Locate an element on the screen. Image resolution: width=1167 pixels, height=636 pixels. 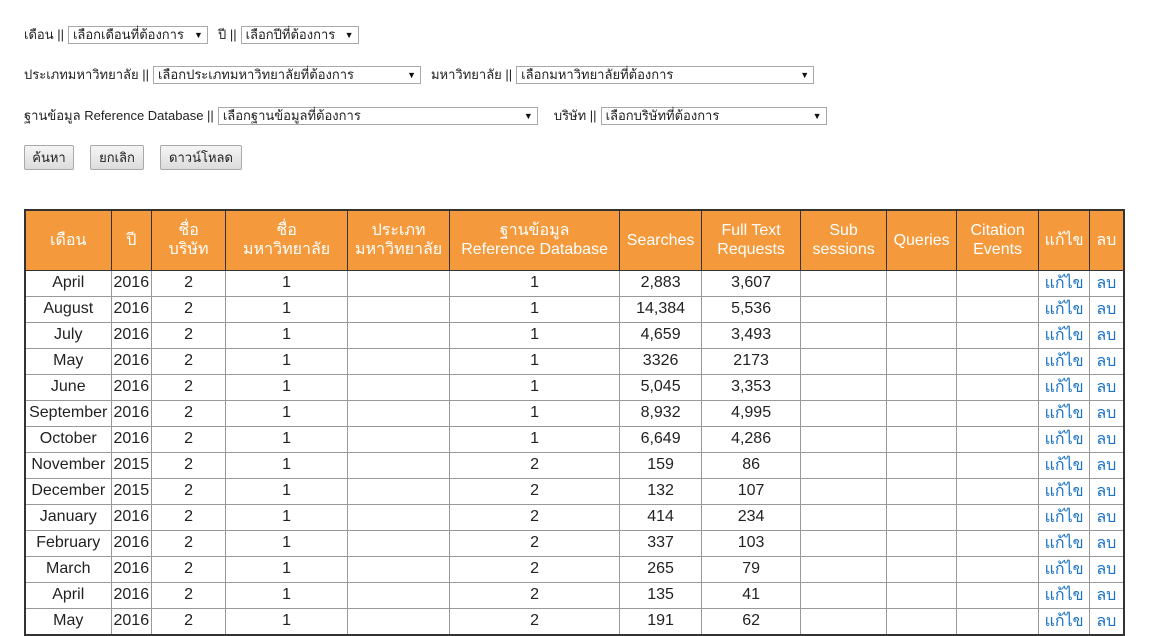
cell-fulltext: 86 is located at coordinates (751, 465).